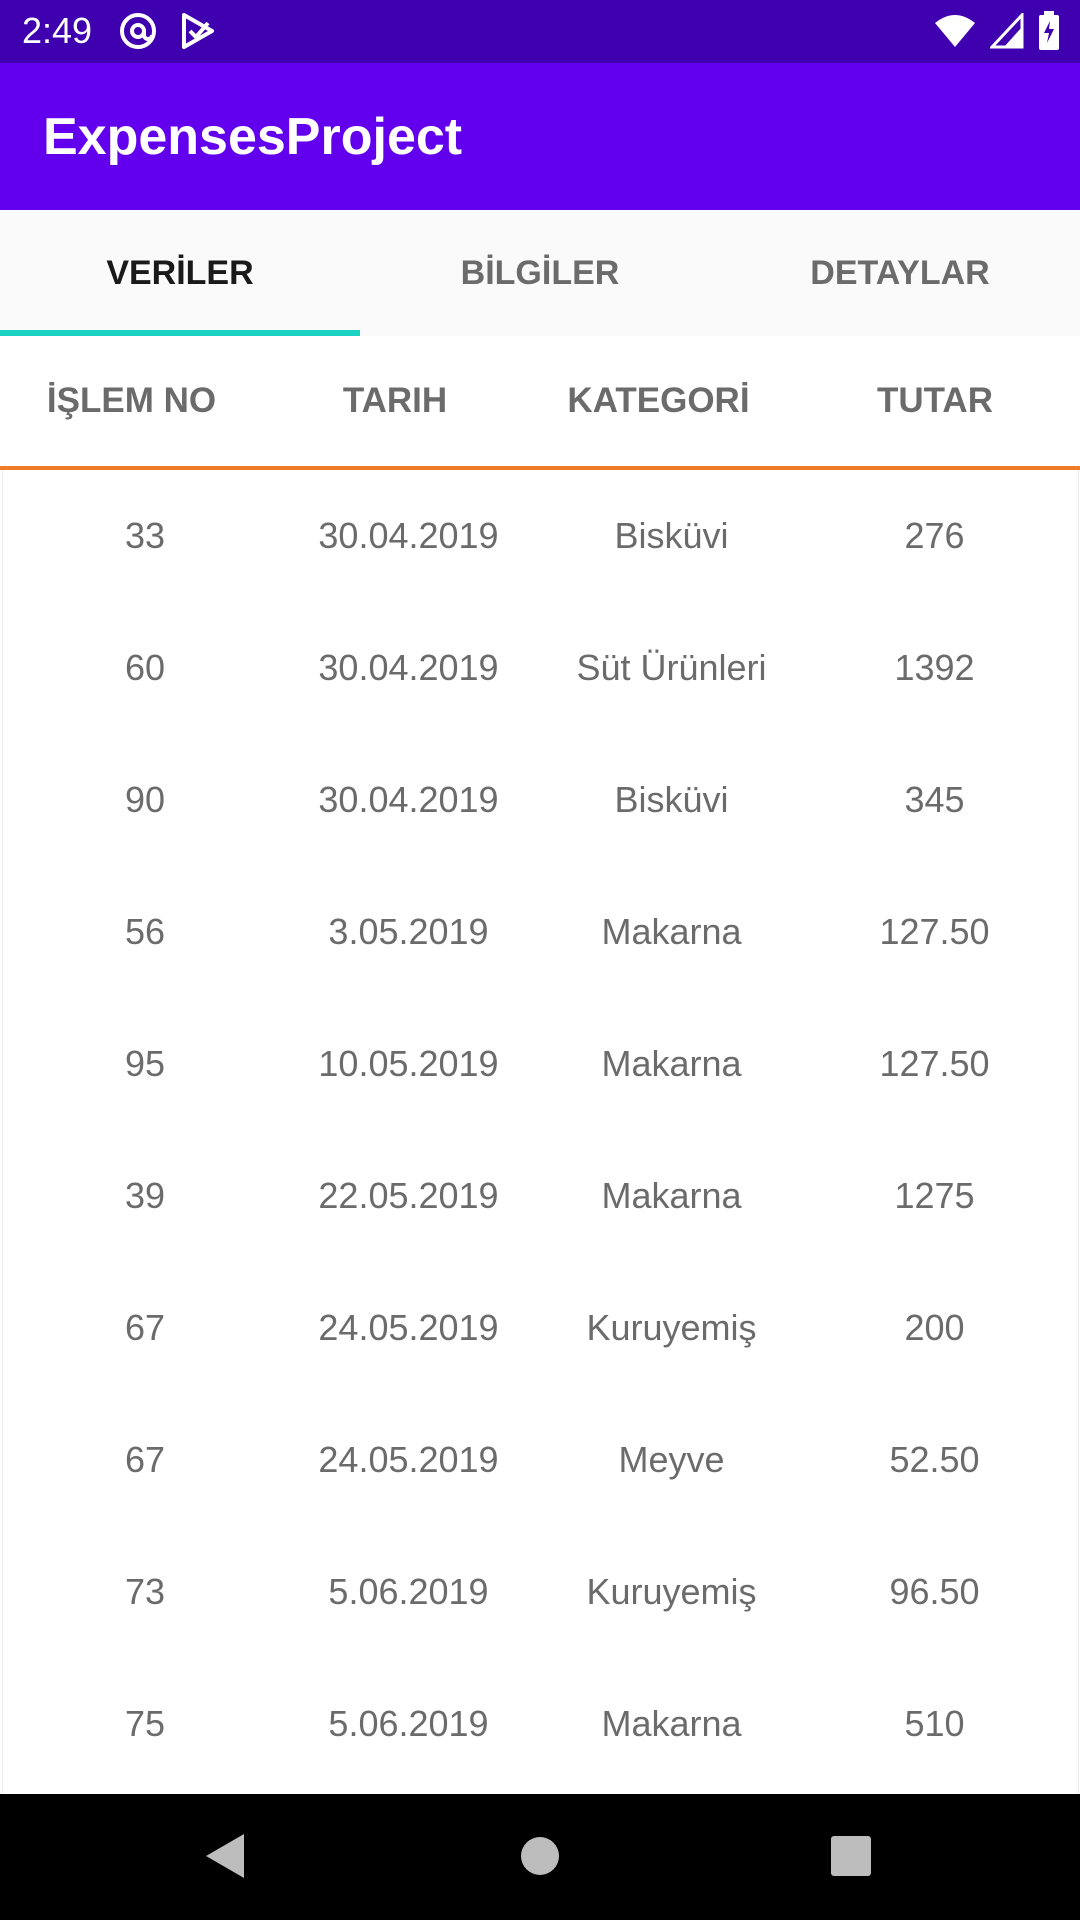  I want to click on table-header: İŞLEM NO TARIH KATEGORİ TUTAR, so click(540, 401).